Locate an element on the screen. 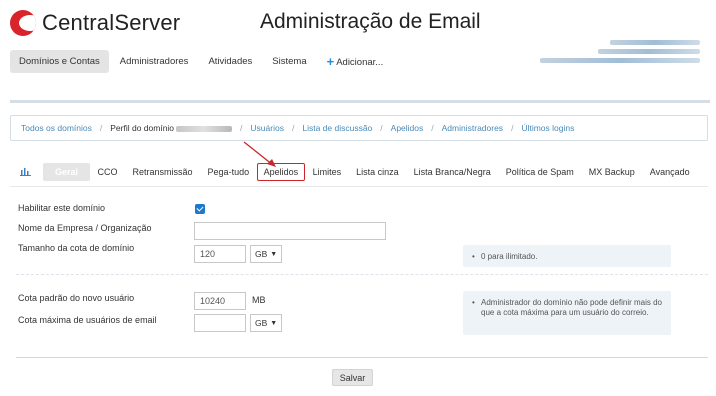  nav-activities: Atividades is located at coordinates (230, 61).